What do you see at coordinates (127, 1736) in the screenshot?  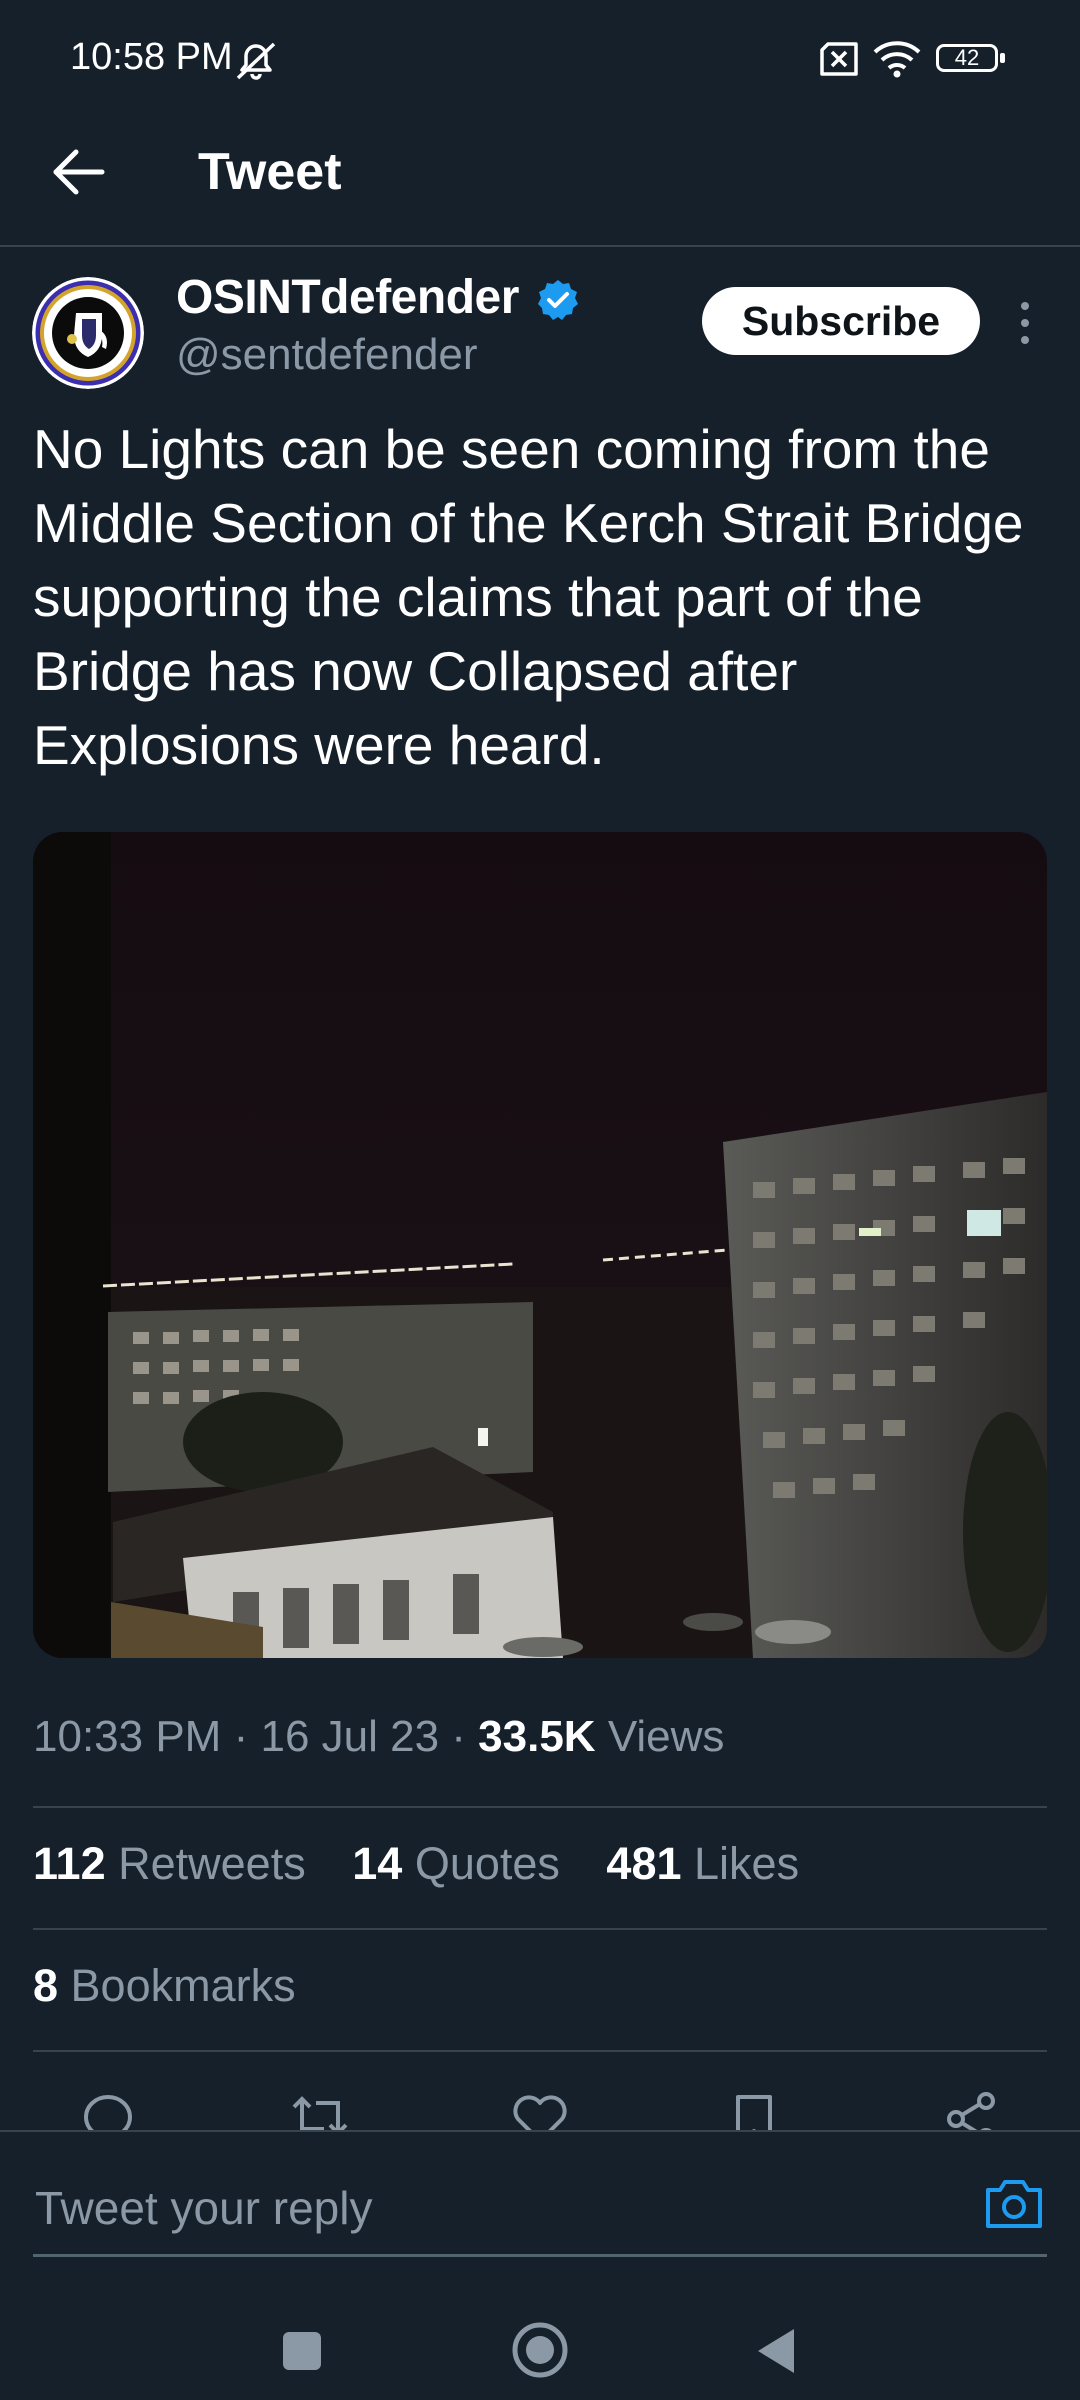 I see `tweet-time: 10:33 PM` at bounding box center [127, 1736].